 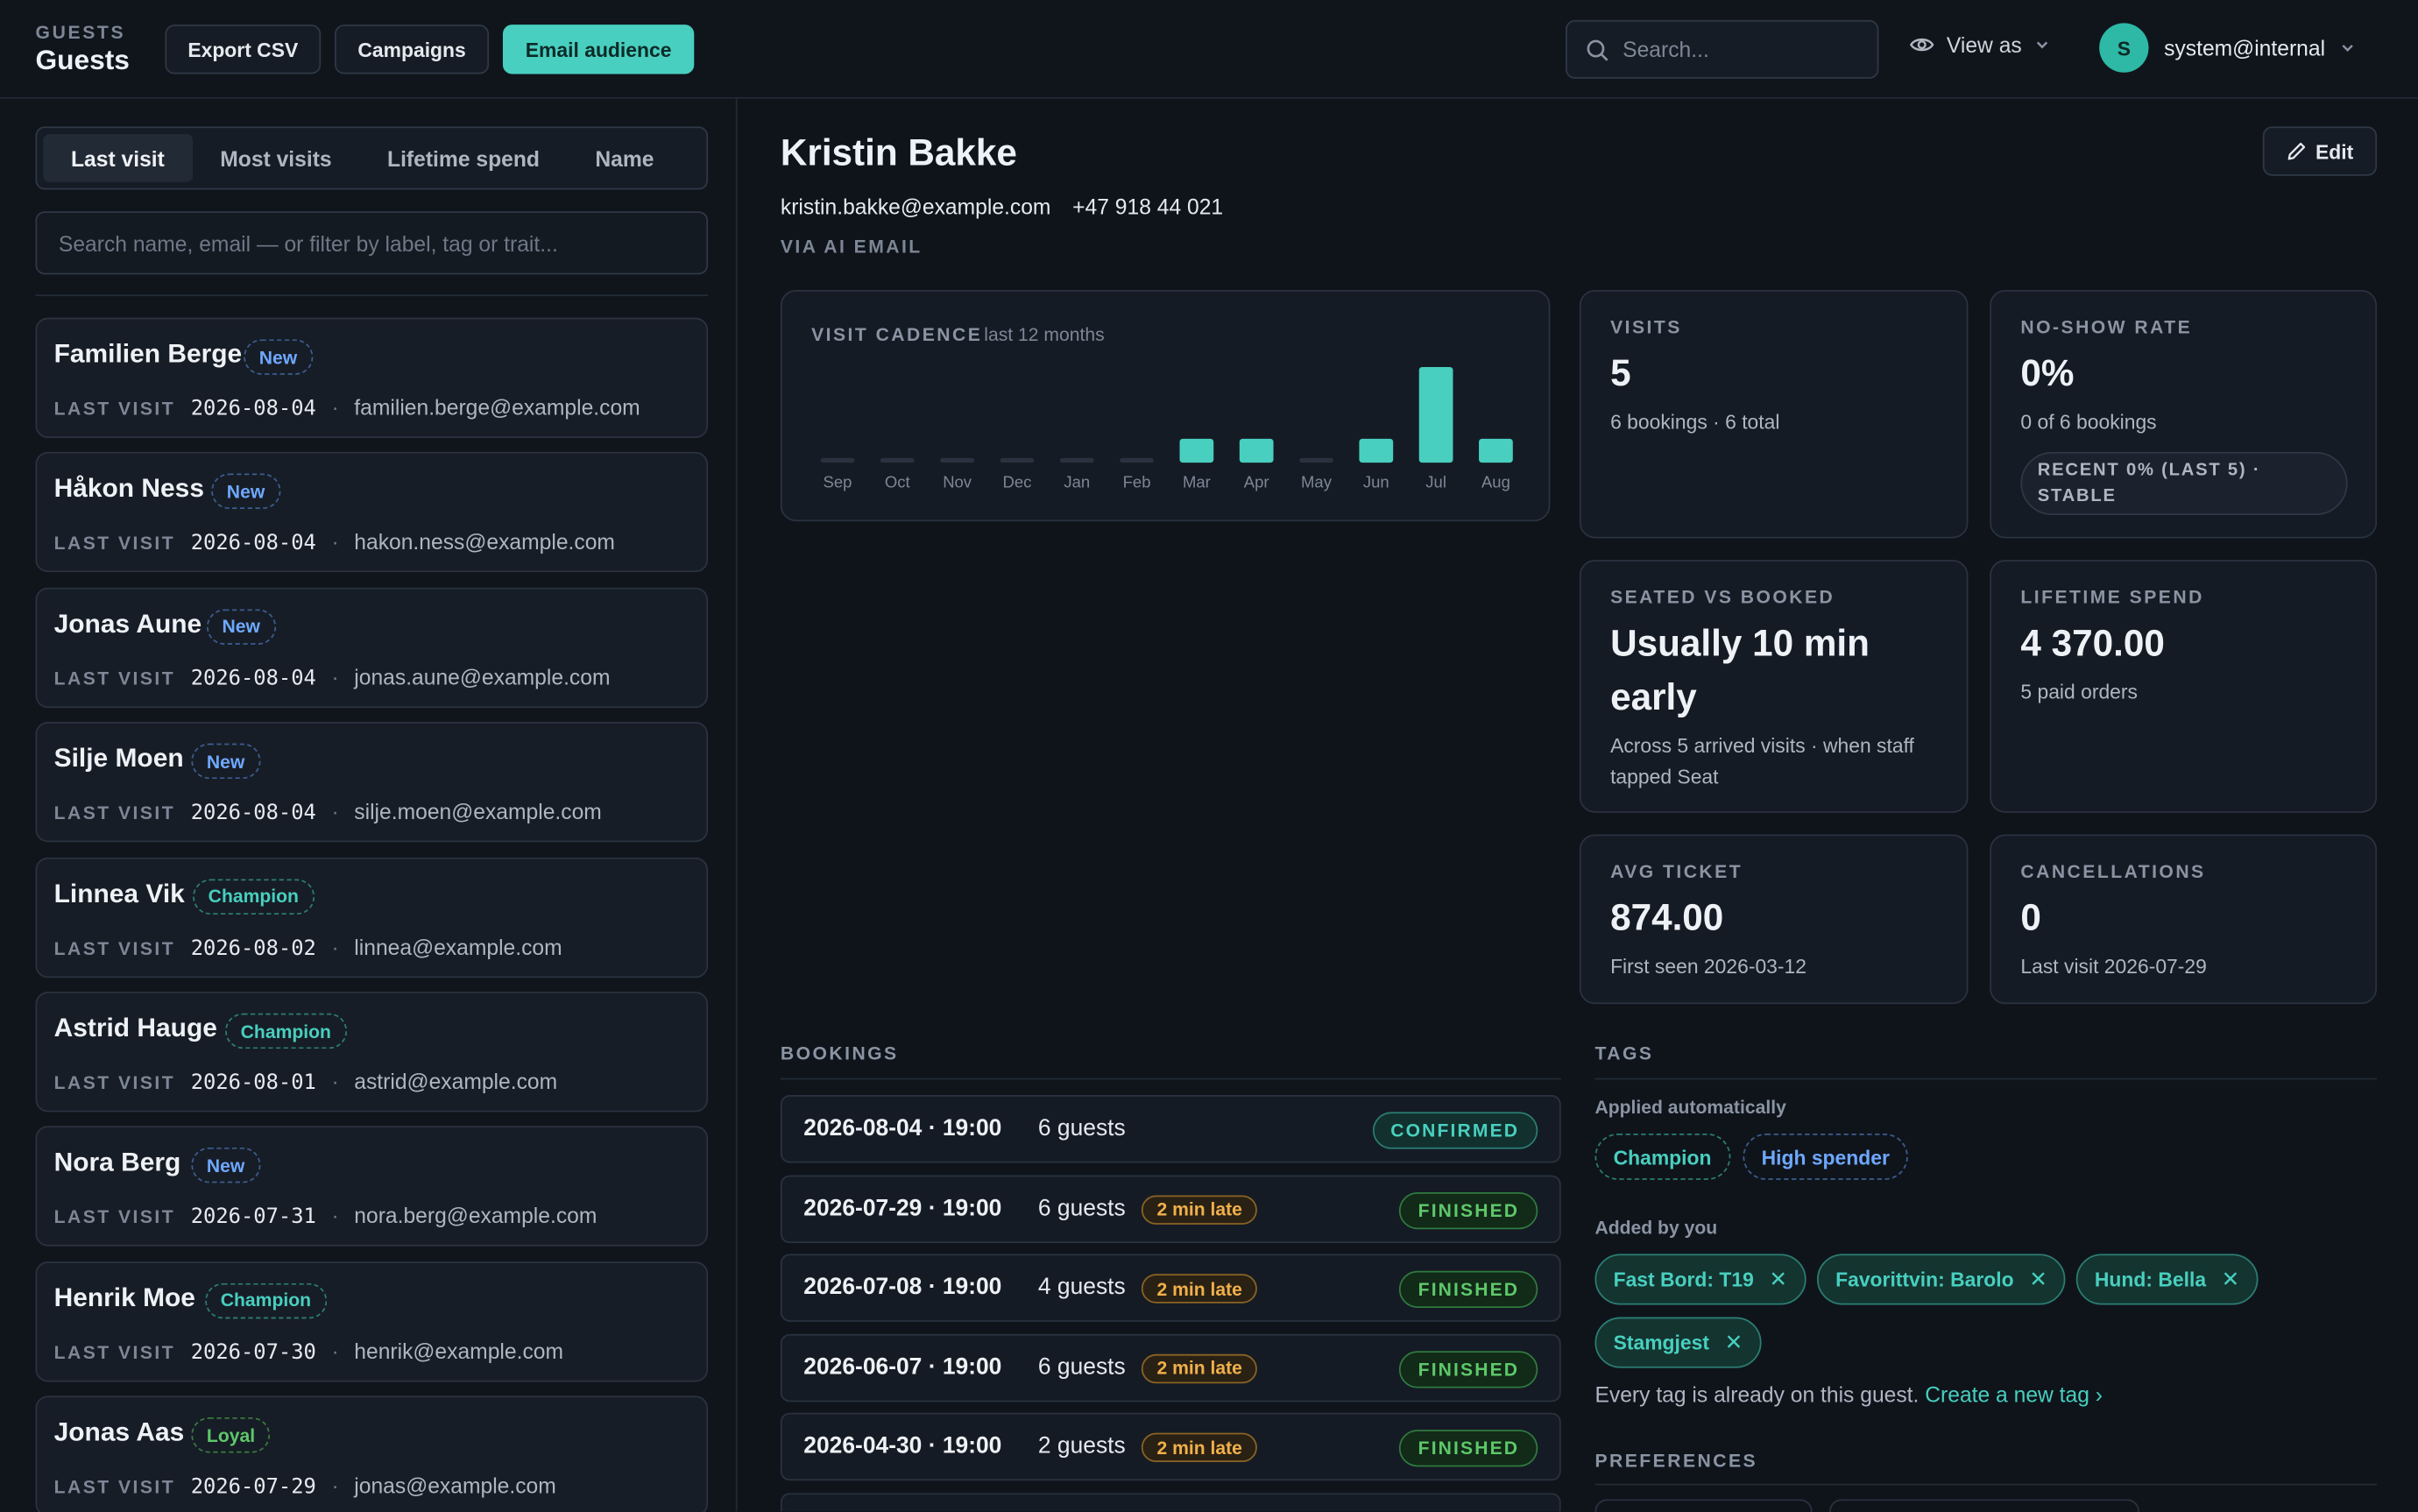 I want to click on seated-sub-line2: tapped Seat, so click(x=1664, y=777).